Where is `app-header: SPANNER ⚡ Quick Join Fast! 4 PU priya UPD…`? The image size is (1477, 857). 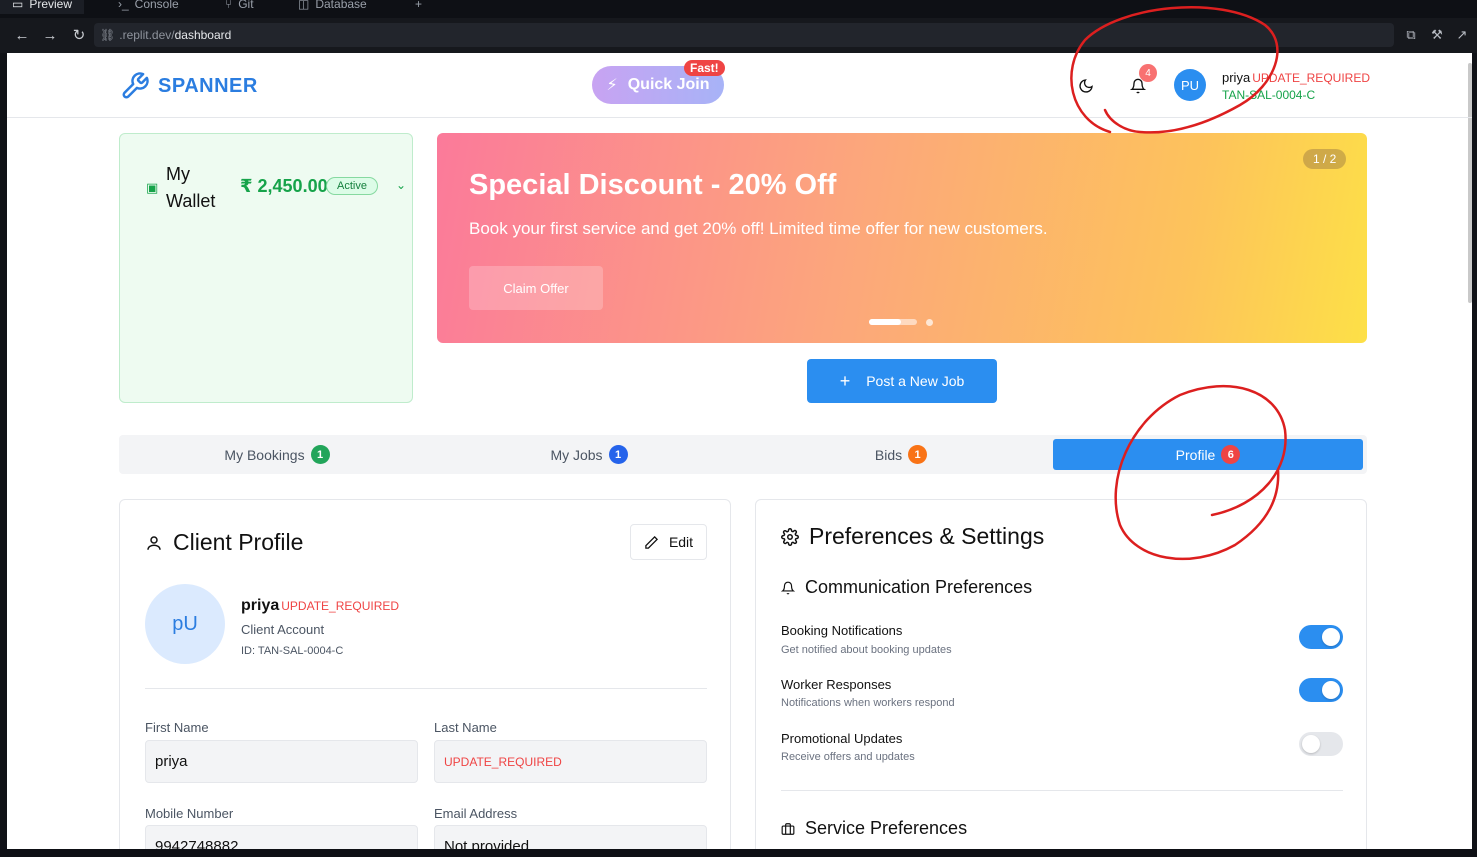
app-header: SPANNER ⚡ Quick Join Fast! 4 PU priya UPD… is located at coordinates (739, 85).